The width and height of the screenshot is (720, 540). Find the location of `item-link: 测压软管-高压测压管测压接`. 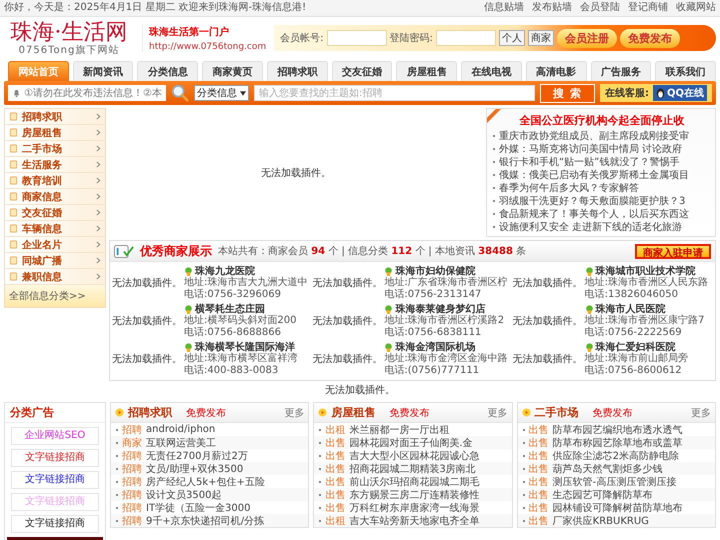

item-link: 测压软管-高压测压管测压接 is located at coordinates (614, 481).